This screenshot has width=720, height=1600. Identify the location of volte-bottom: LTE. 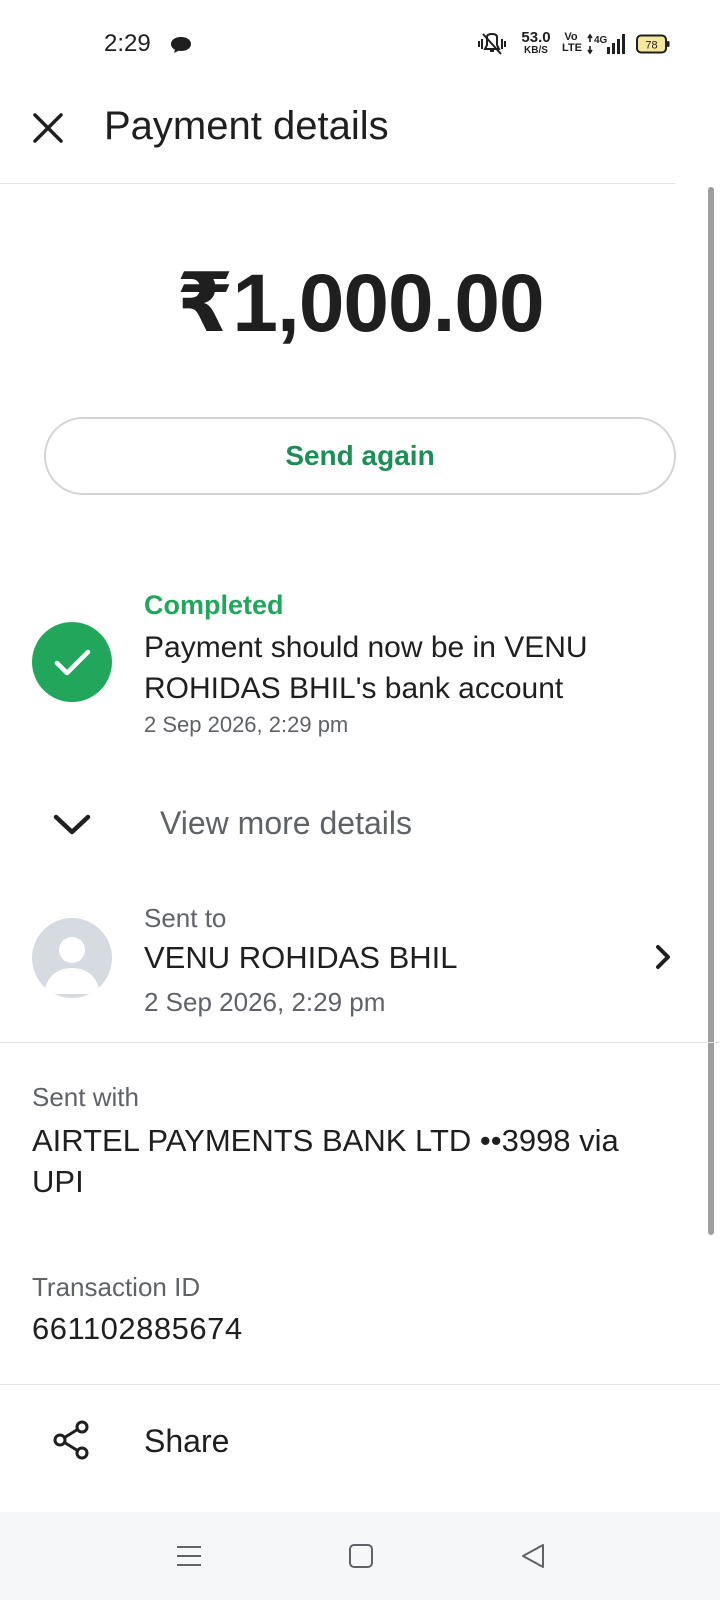
(572, 48).